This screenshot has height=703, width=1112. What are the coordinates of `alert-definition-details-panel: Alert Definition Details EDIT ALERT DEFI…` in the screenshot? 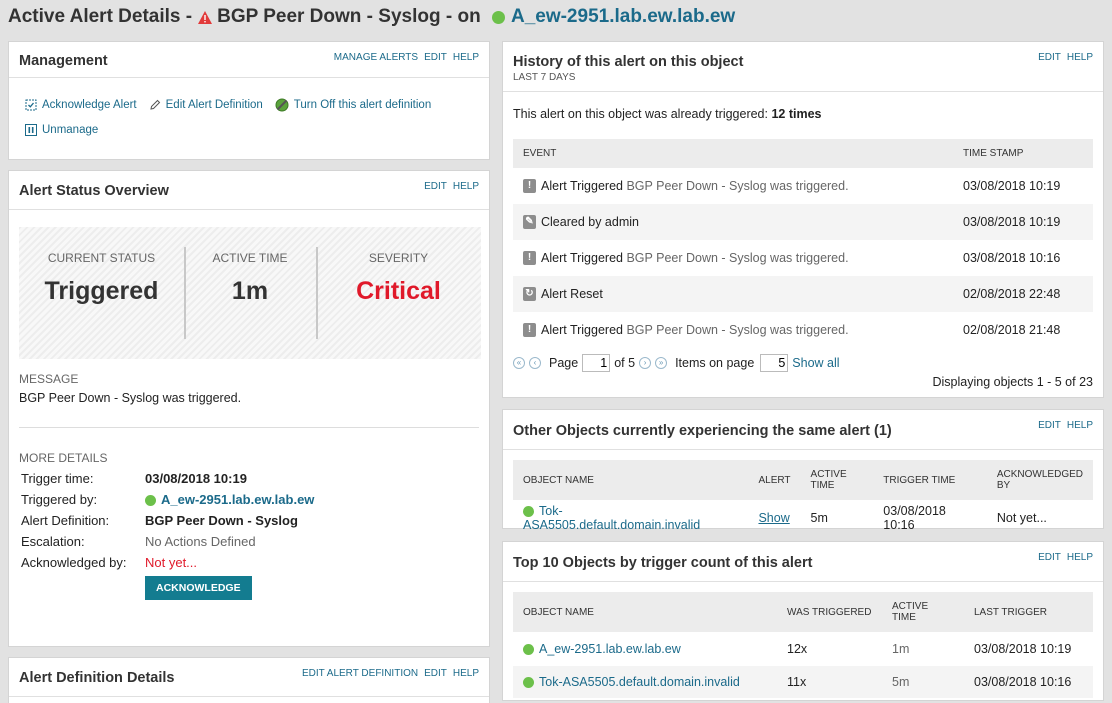 It's located at (249, 680).